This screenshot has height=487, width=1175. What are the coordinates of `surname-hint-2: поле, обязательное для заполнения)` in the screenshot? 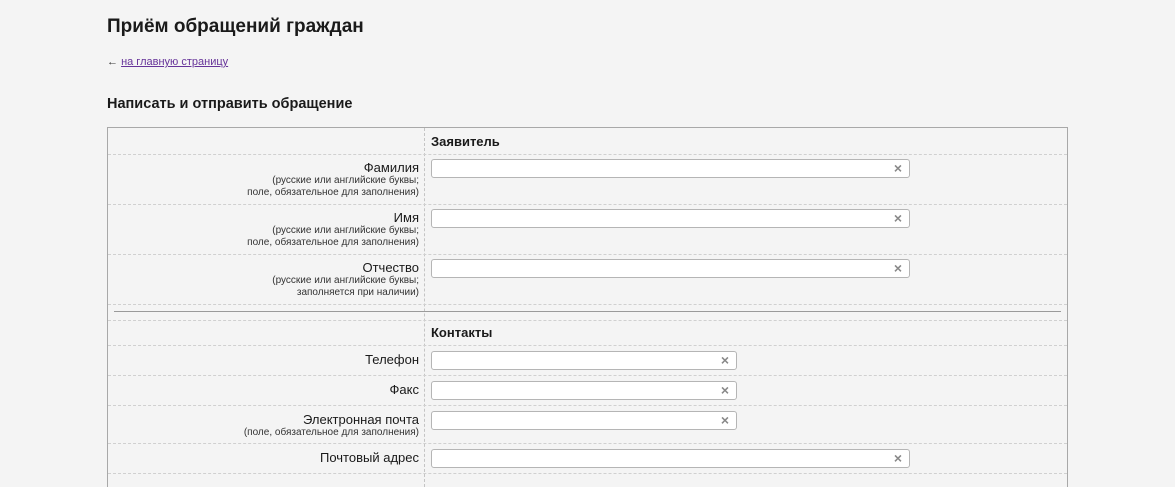 It's located at (333, 192).